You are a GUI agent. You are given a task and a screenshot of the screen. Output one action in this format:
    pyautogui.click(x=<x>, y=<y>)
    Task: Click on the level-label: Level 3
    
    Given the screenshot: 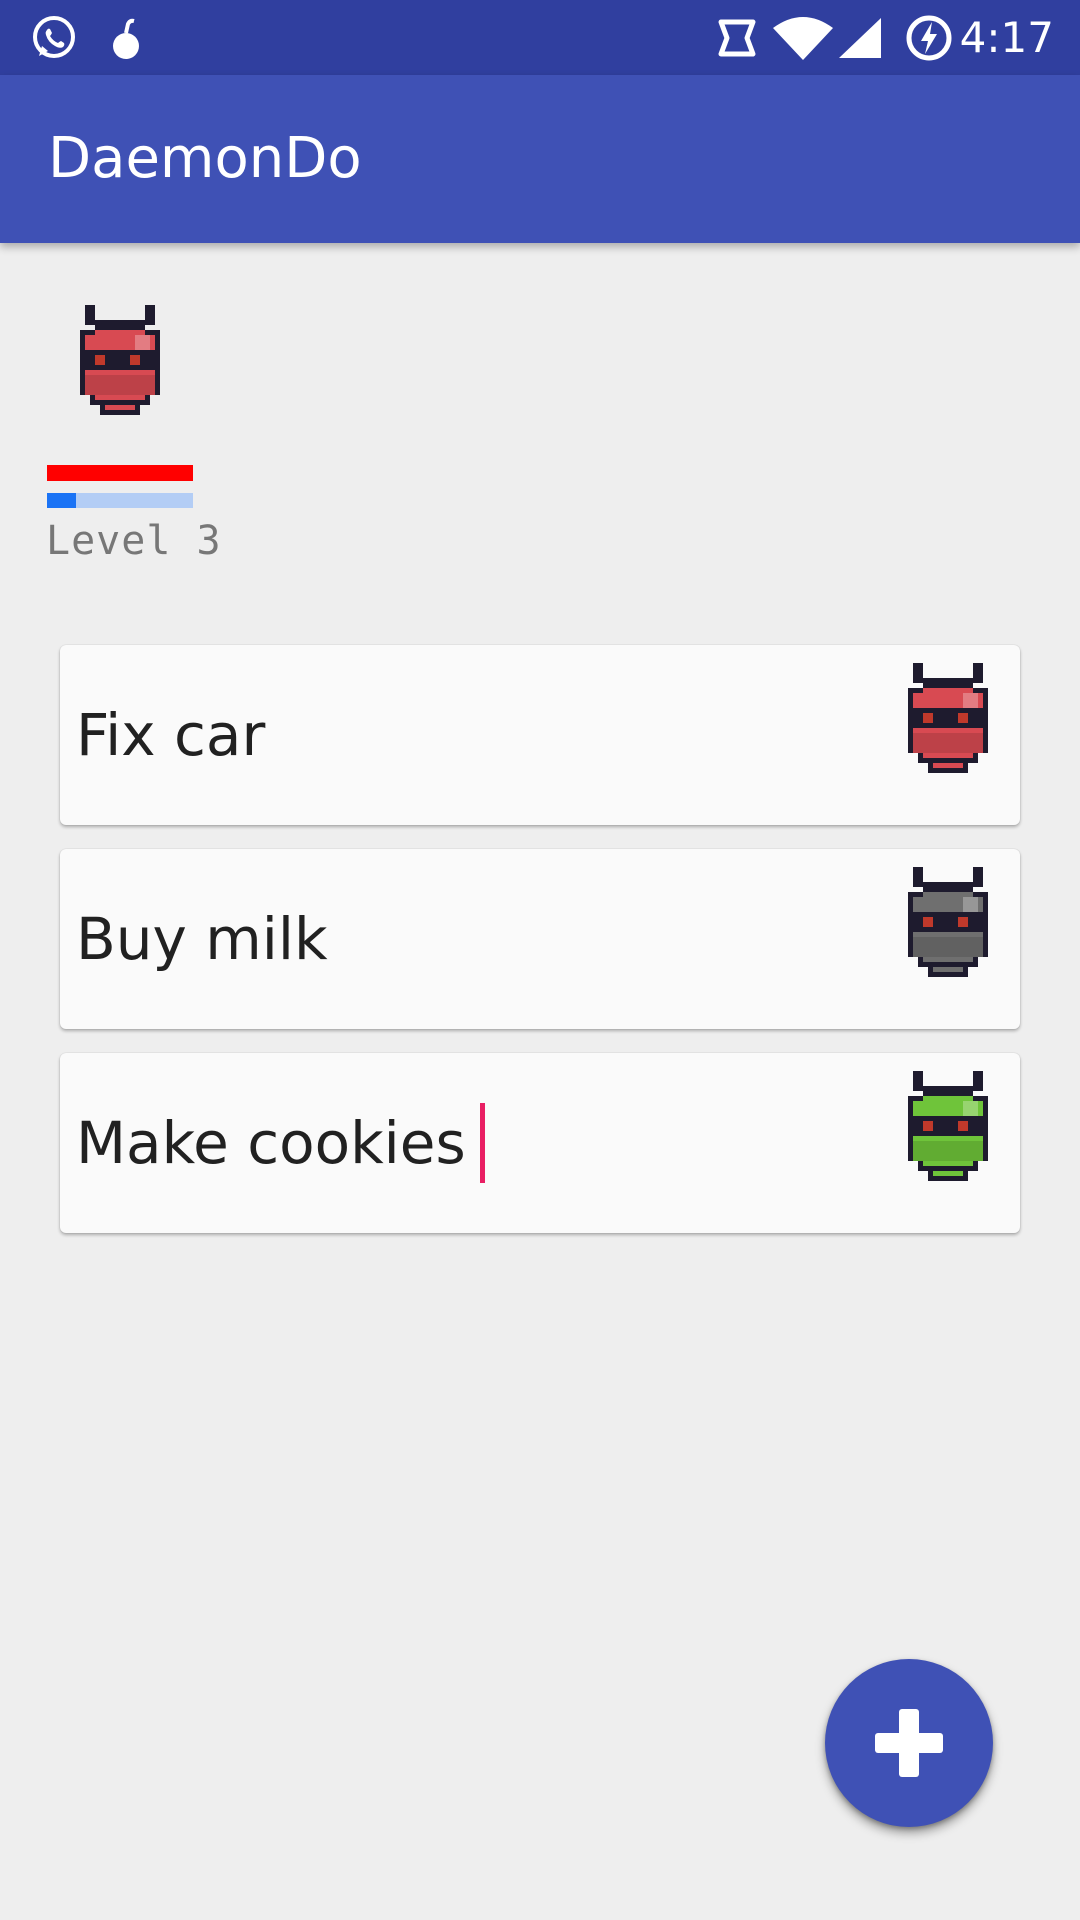 What is the action you would take?
    pyautogui.click(x=134, y=541)
    